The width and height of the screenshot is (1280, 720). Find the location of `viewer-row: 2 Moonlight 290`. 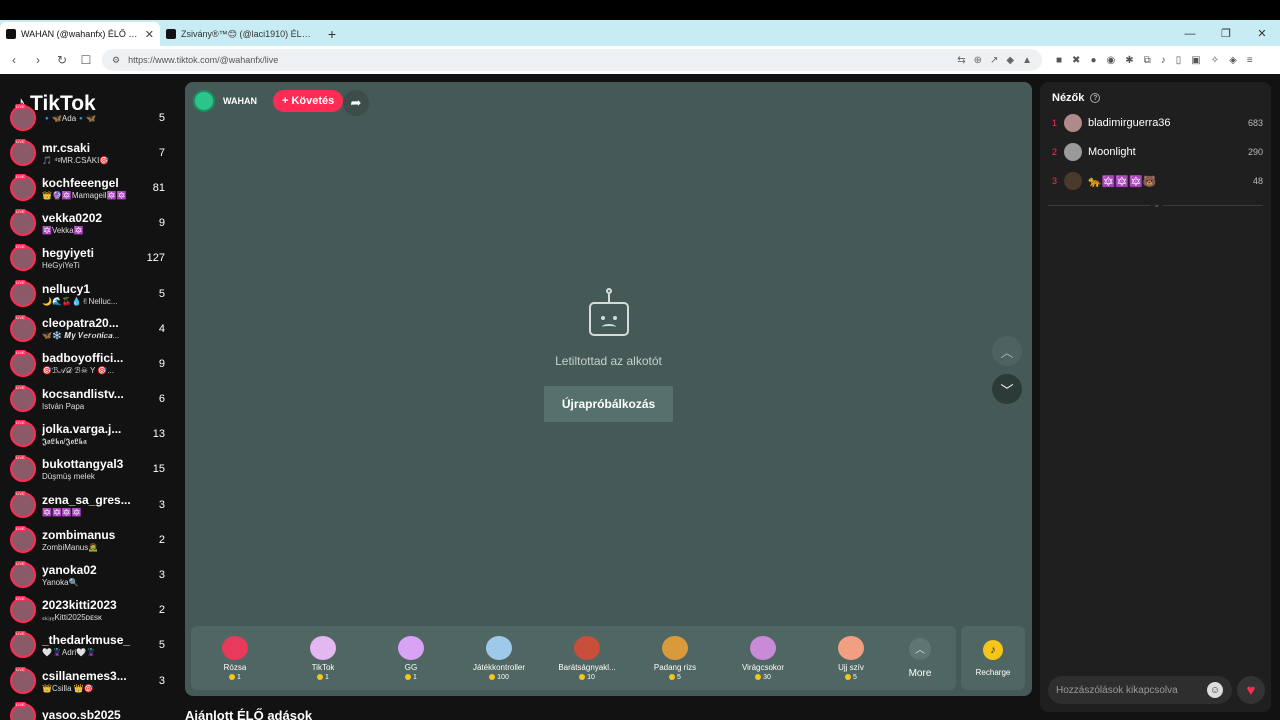

viewer-row: 2 Moonlight 290 is located at coordinates (1157, 152).